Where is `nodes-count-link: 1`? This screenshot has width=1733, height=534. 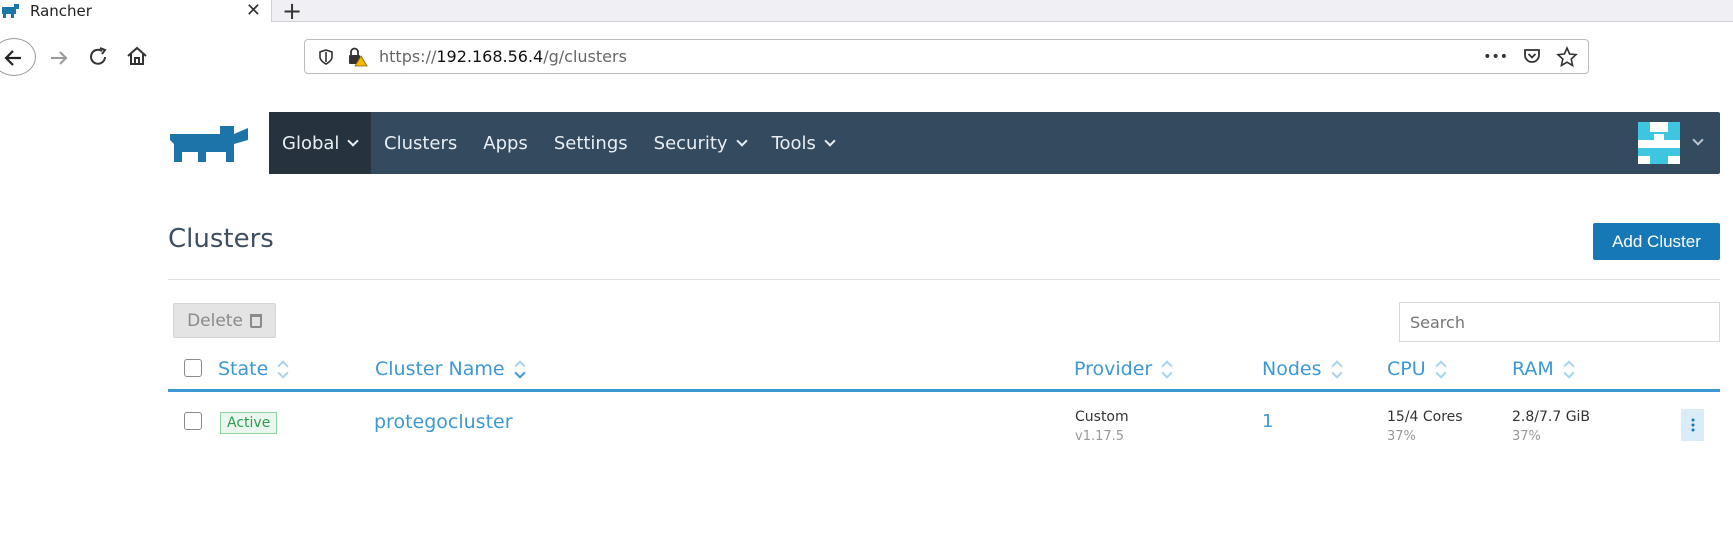 nodes-count-link: 1 is located at coordinates (1267, 421).